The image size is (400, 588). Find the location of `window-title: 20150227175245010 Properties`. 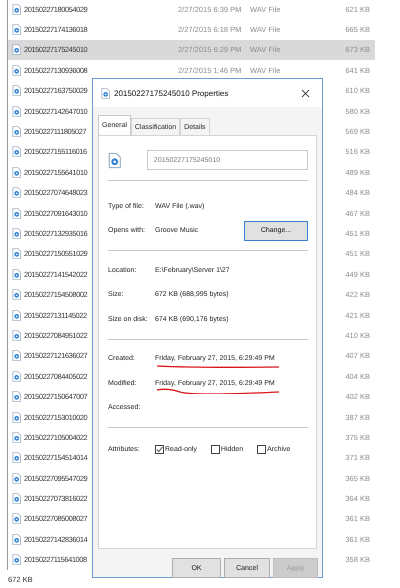

window-title: 20150227175245010 Properties is located at coordinates (172, 93).